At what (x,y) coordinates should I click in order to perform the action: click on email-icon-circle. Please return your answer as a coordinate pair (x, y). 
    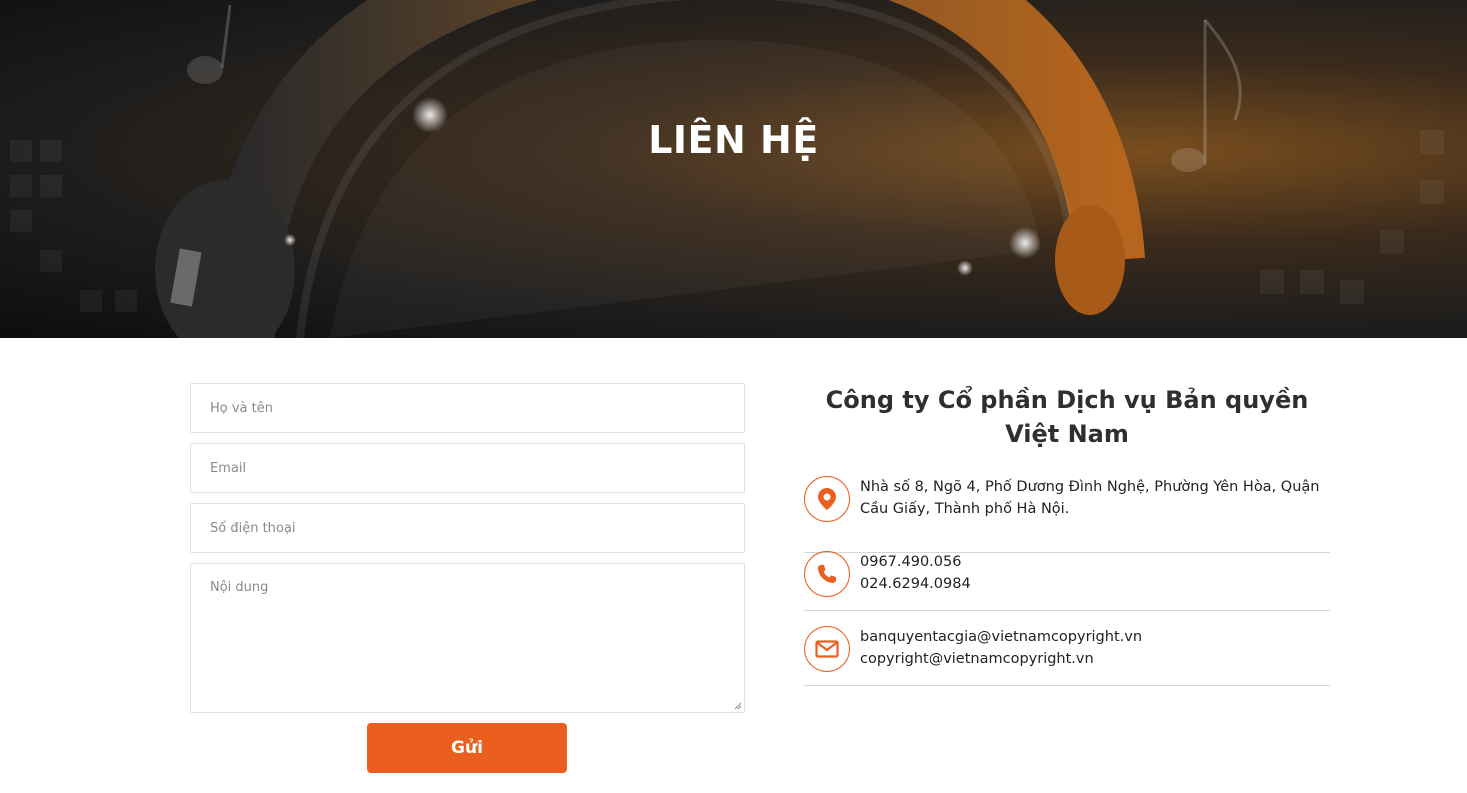
    Looking at the image, I should click on (827, 649).